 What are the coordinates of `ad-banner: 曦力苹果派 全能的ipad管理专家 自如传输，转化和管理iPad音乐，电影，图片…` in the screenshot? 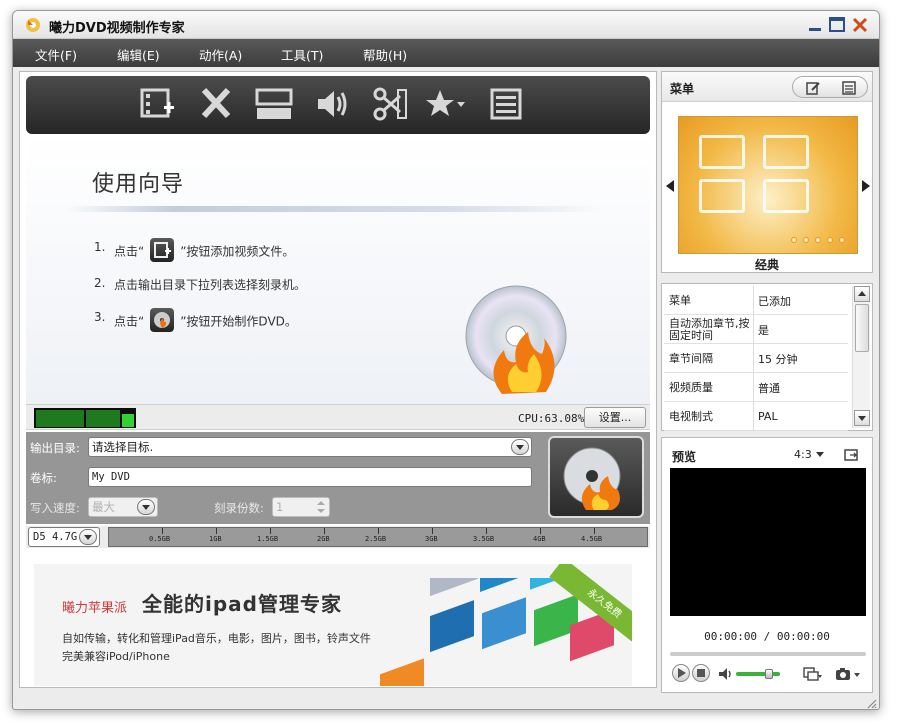 It's located at (333, 625).